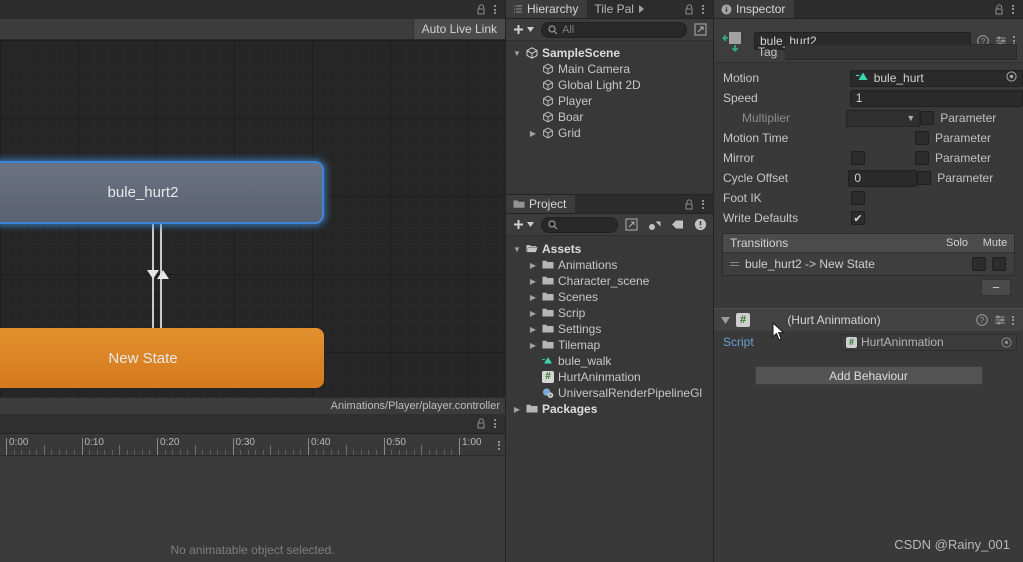  Describe the element at coordinates (599, 85) in the screenshot. I see `tree-item-label: Global Light 2D` at that location.